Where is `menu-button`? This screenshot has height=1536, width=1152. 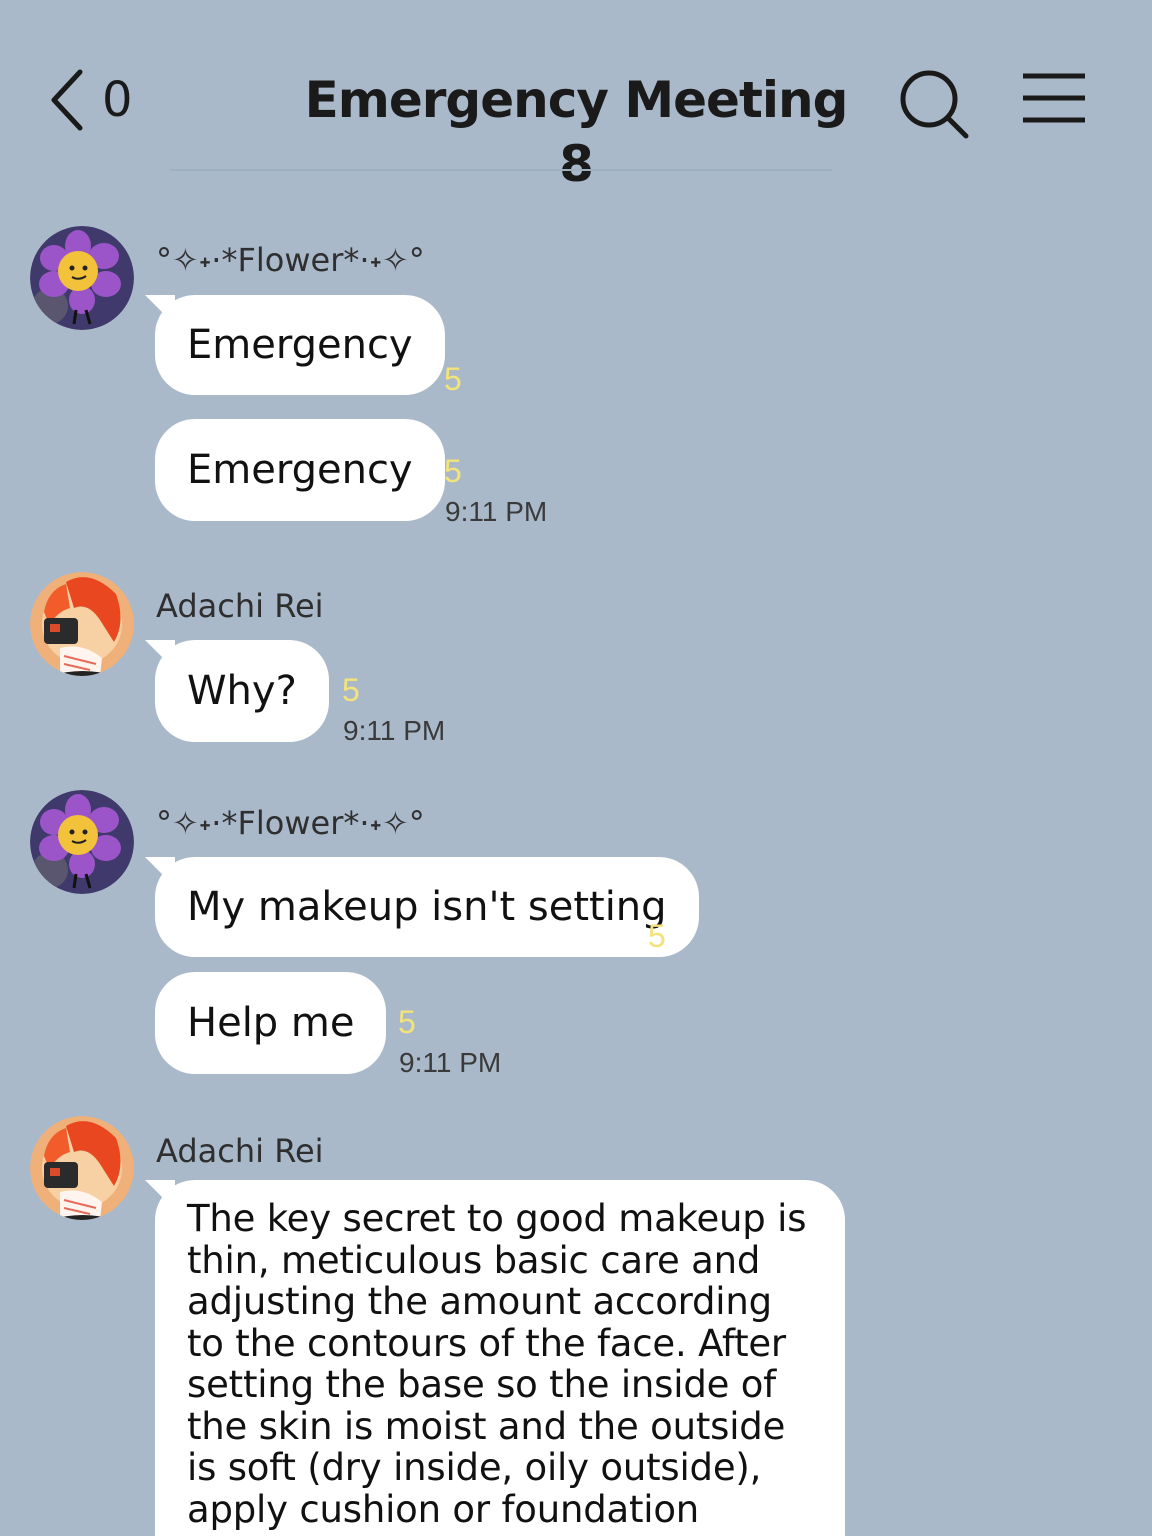
menu-button is located at coordinates (1054, 100).